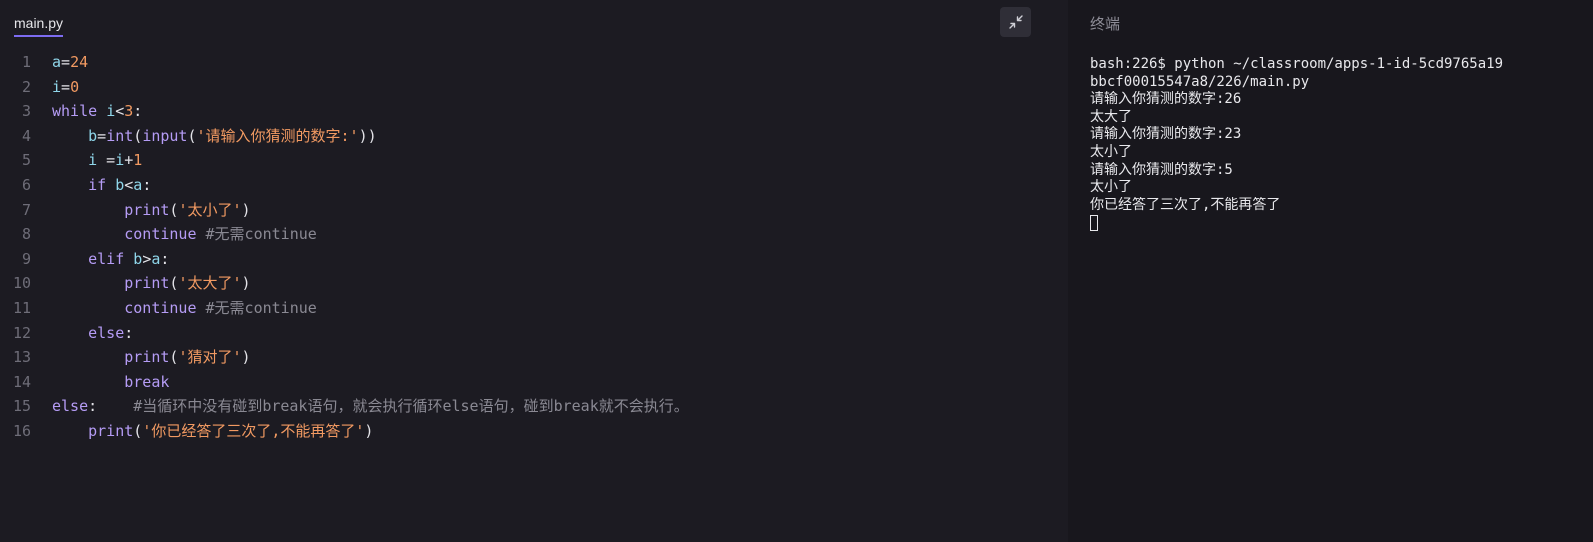 The image size is (1593, 542). Describe the element at coordinates (530, 111) in the screenshot. I see `code-line: 3 while i<3:` at that location.